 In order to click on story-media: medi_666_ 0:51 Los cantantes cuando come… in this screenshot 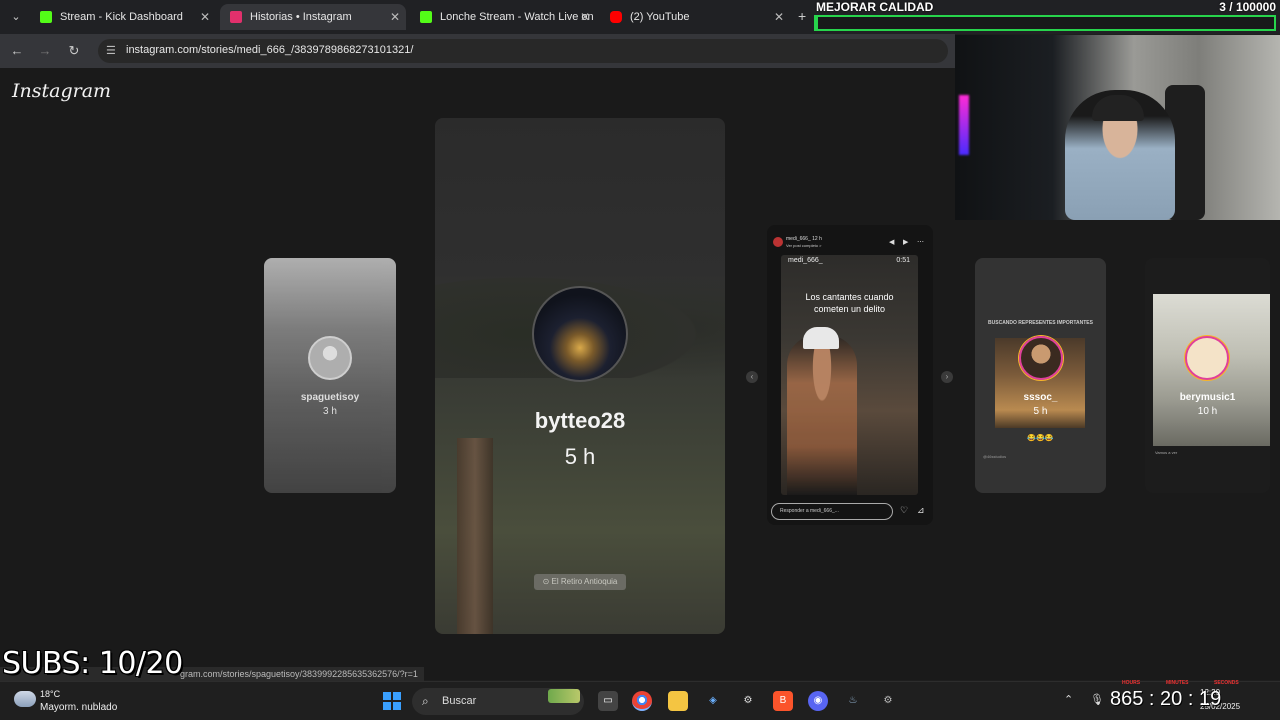, I will do `click(849, 375)`.